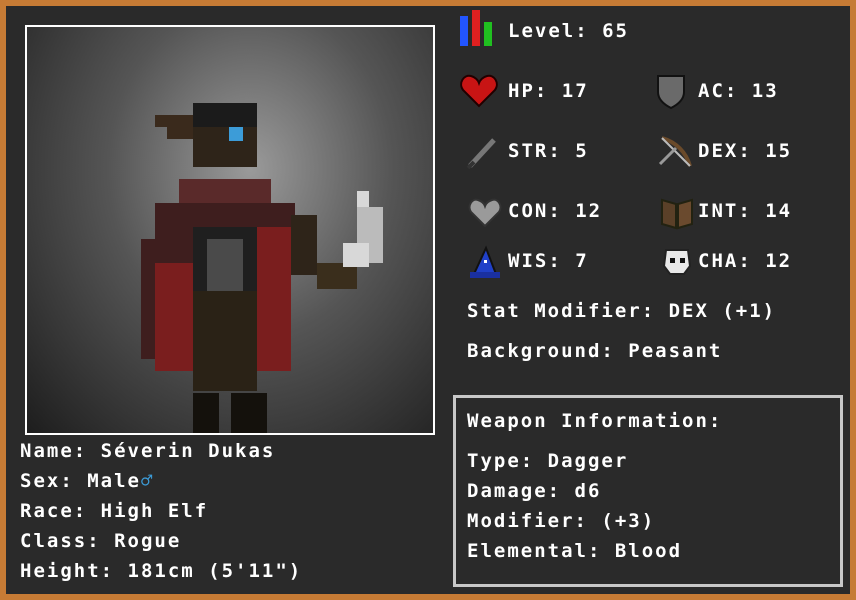 The height and width of the screenshot is (600, 856). I want to click on male-symbol-icon: ♂, so click(147, 481).